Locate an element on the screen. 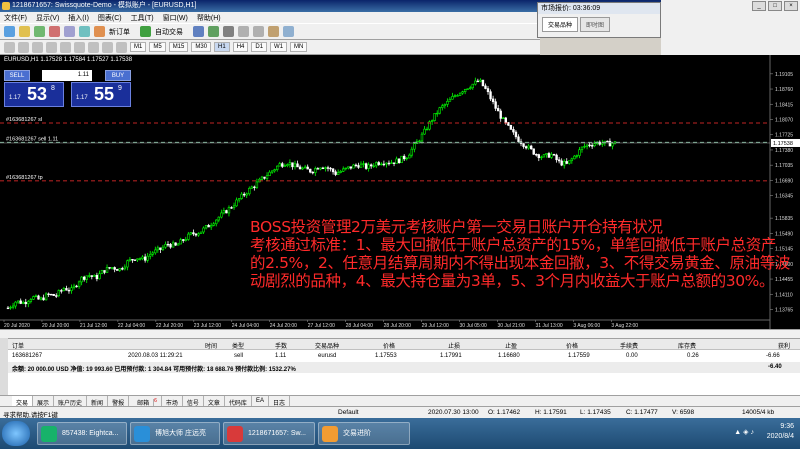 The width and height of the screenshot is (800, 449). col-type: 类型 is located at coordinates (238, 345).